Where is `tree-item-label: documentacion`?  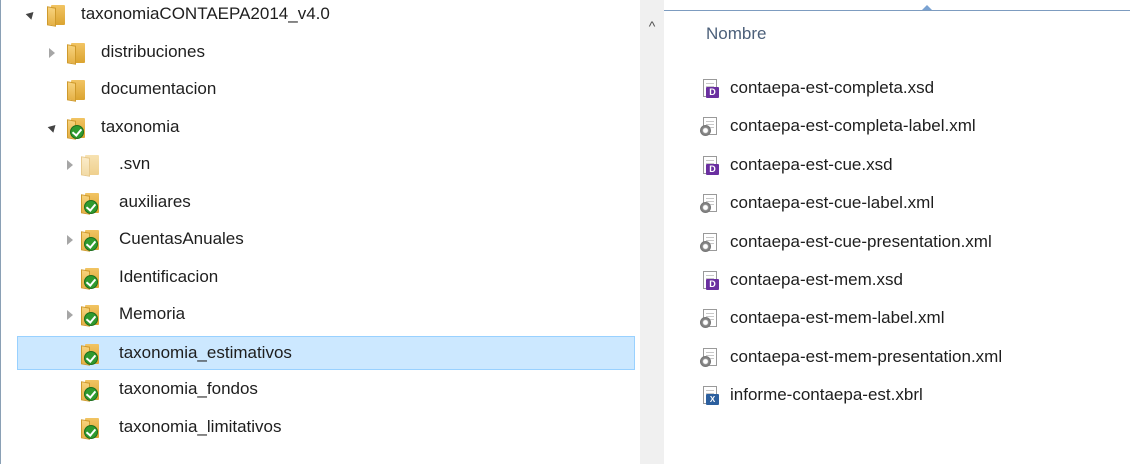 tree-item-label: documentacion is located at coordinates (159, 88).